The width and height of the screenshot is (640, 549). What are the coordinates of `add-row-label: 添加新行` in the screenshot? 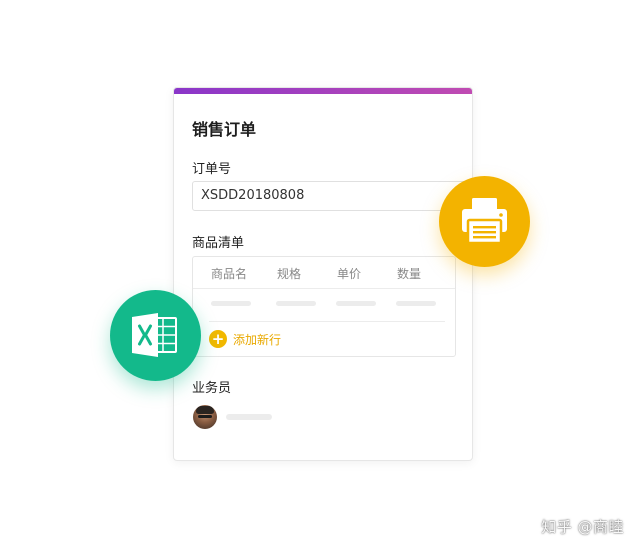 It's located at (257, 339).